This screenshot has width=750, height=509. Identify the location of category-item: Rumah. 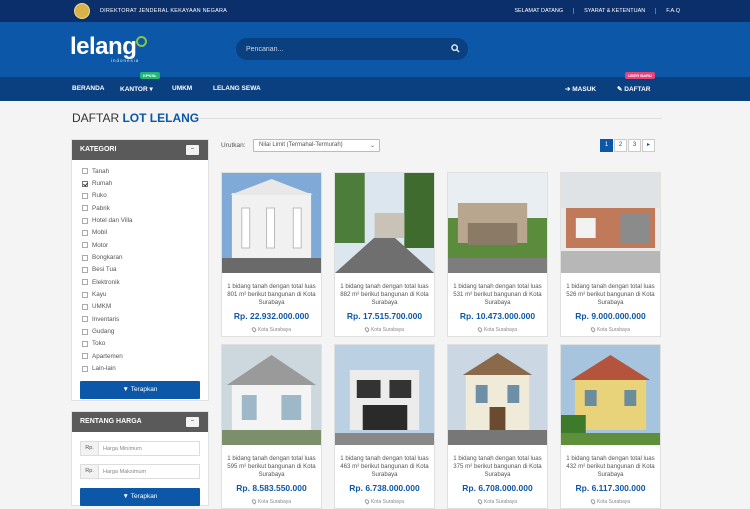
(140, 183).